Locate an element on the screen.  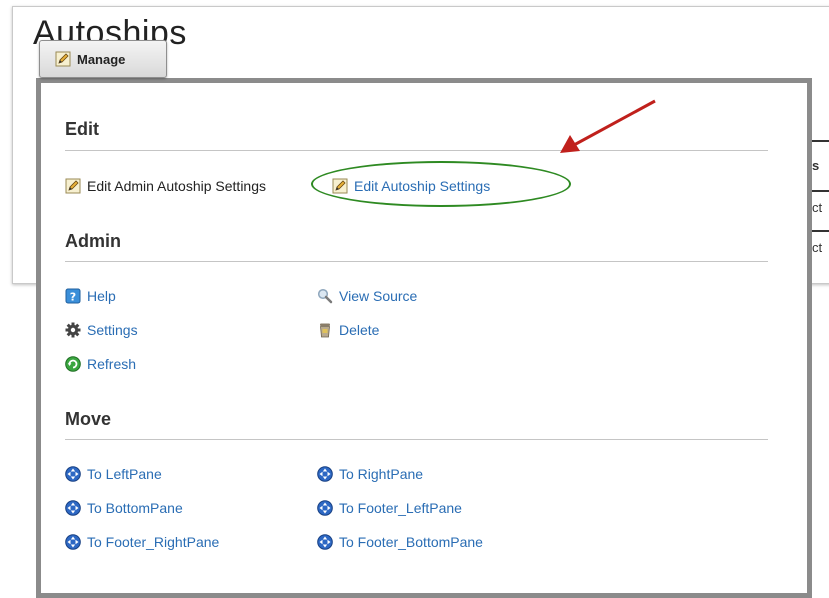
refresh-icon is located at coordinates (73, 364).